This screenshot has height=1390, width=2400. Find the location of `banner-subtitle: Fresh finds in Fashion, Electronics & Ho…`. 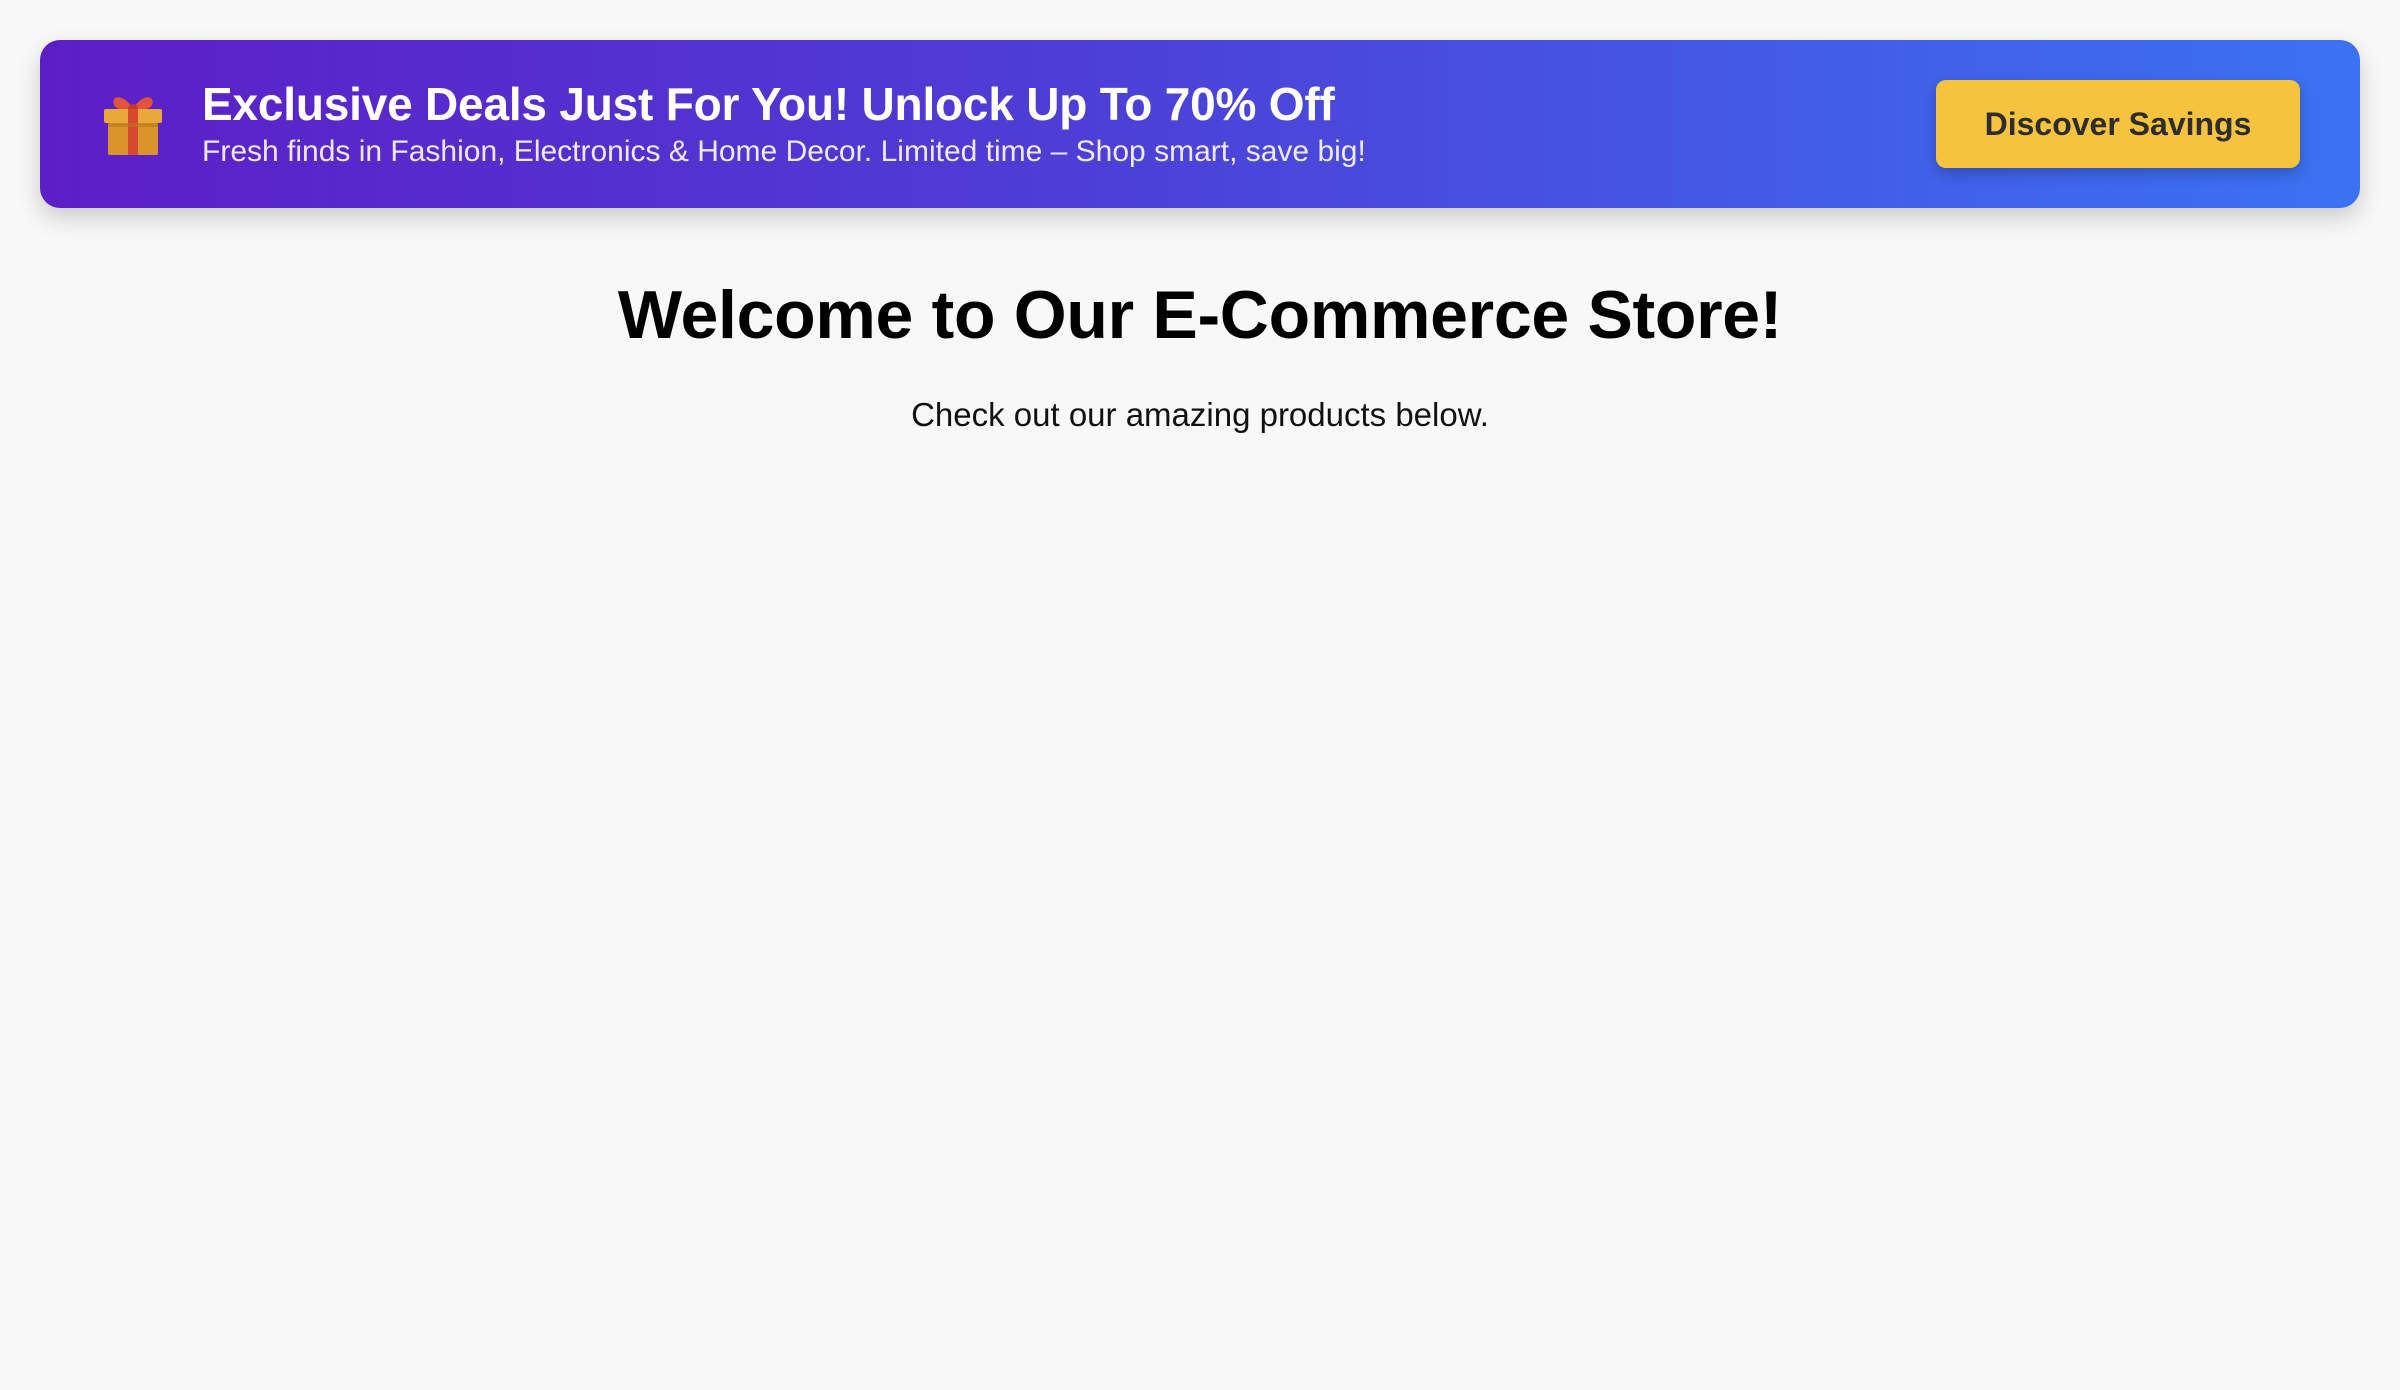

banner-subtitle: Fresh finds in Fashion, Electronics & Ho… is located at coordinates (784, 151).